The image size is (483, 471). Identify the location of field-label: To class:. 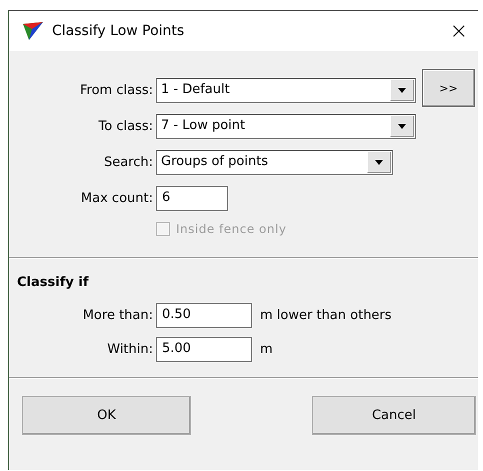
(125, 126).